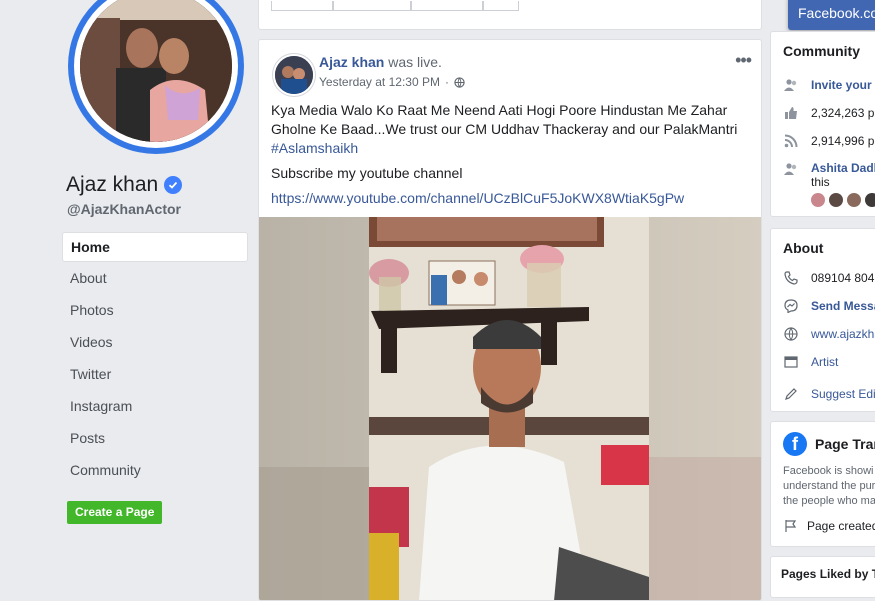 The height and width of the screenshot is (601, 875). I want to click on community-likes-row: 2,324,263 p, so click(828, 113).